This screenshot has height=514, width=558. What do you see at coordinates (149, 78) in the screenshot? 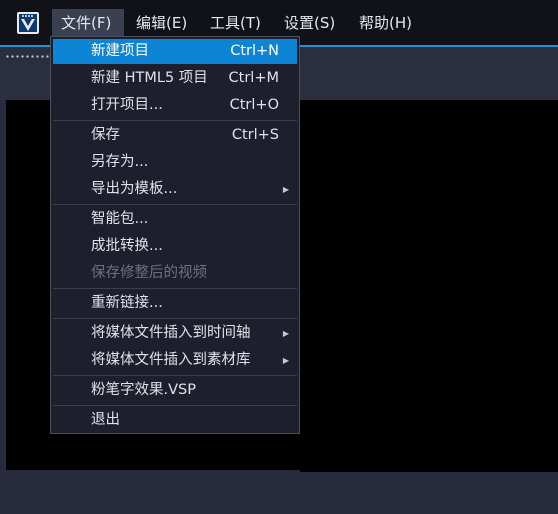
I see `menu-item-label: 新建 HTML5 项目` at bounding box center [149, 78].